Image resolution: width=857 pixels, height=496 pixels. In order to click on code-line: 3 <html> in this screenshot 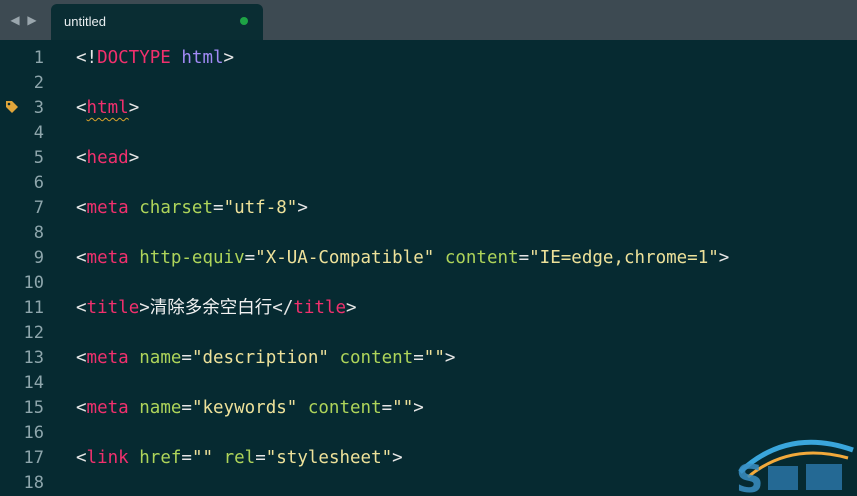, I will do `click(428, 107)`.